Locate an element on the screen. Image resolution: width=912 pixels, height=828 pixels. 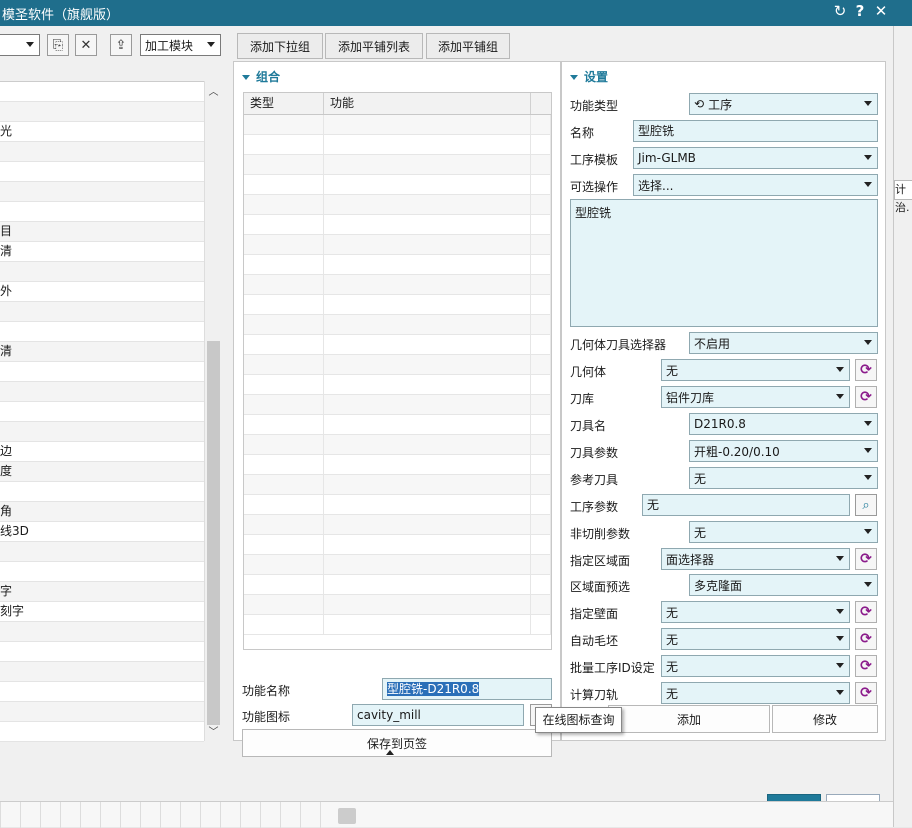
delete-icon: ✕ is located at coordinates (86, 45).